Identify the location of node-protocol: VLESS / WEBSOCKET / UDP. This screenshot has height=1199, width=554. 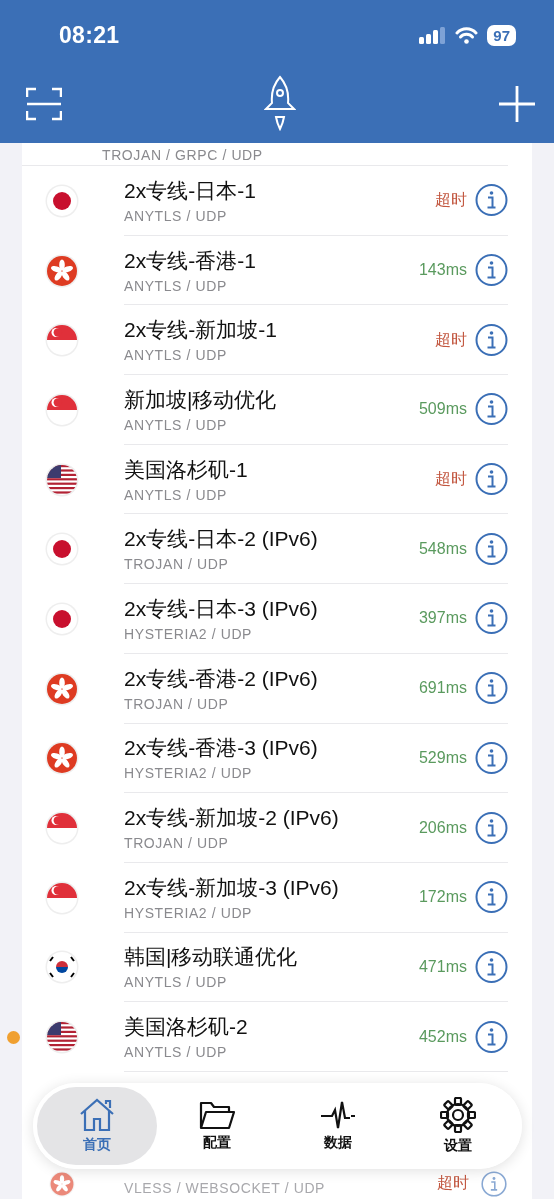
(225, 1187).